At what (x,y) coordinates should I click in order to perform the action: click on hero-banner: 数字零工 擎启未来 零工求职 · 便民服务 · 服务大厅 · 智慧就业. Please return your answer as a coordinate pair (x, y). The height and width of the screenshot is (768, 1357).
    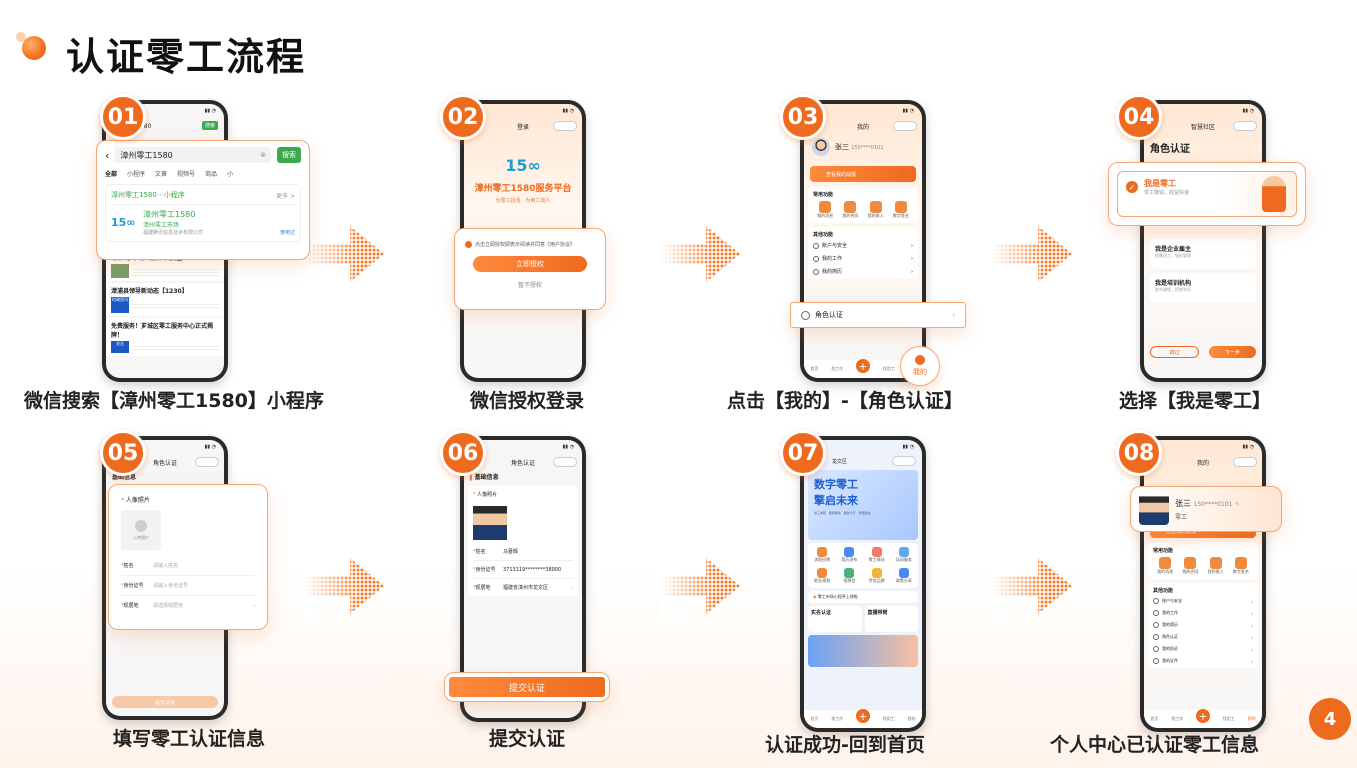
    Looking at the image, I should click on (863, 505).